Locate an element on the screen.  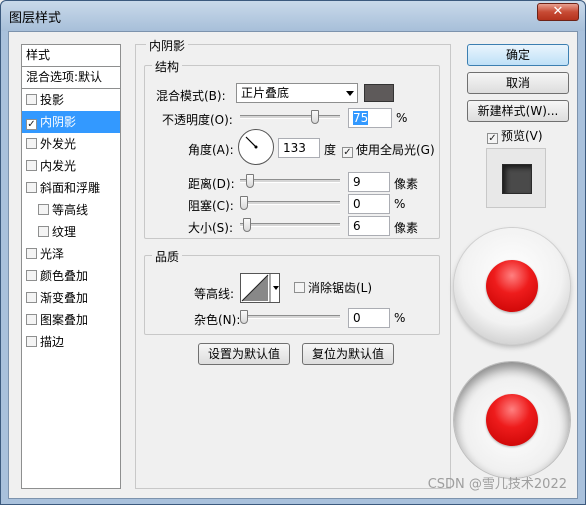
angle-dial-needle is located at coordinates (251, 142).